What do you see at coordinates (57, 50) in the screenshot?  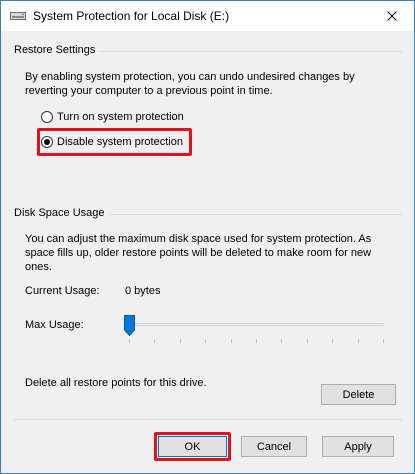 I see `restore-settings-label: Restore Settings` at bounding box center [57, 50].